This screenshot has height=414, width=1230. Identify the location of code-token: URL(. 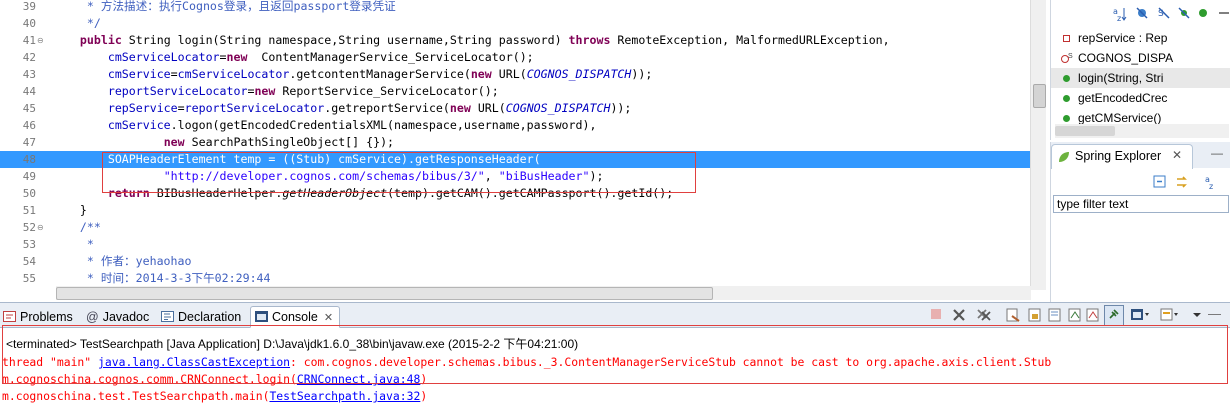
(509, 74).